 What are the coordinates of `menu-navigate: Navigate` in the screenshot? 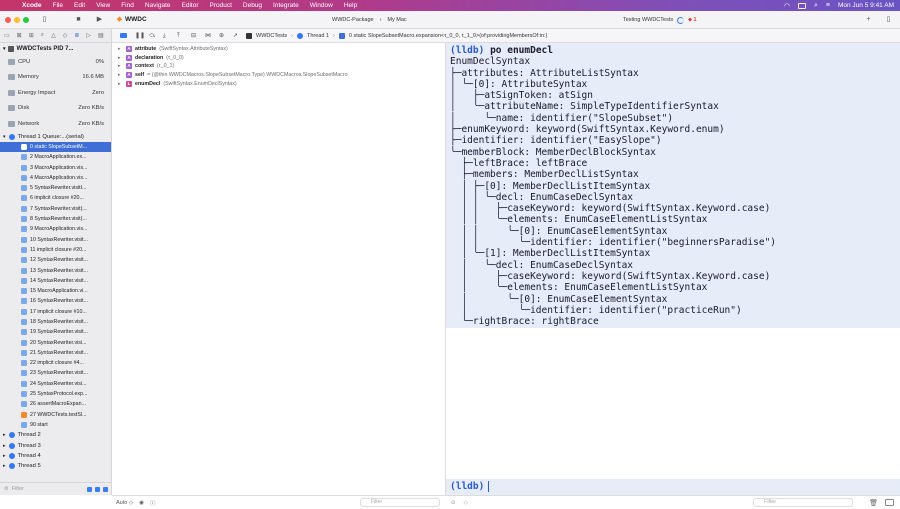 It's located at (158, 5).